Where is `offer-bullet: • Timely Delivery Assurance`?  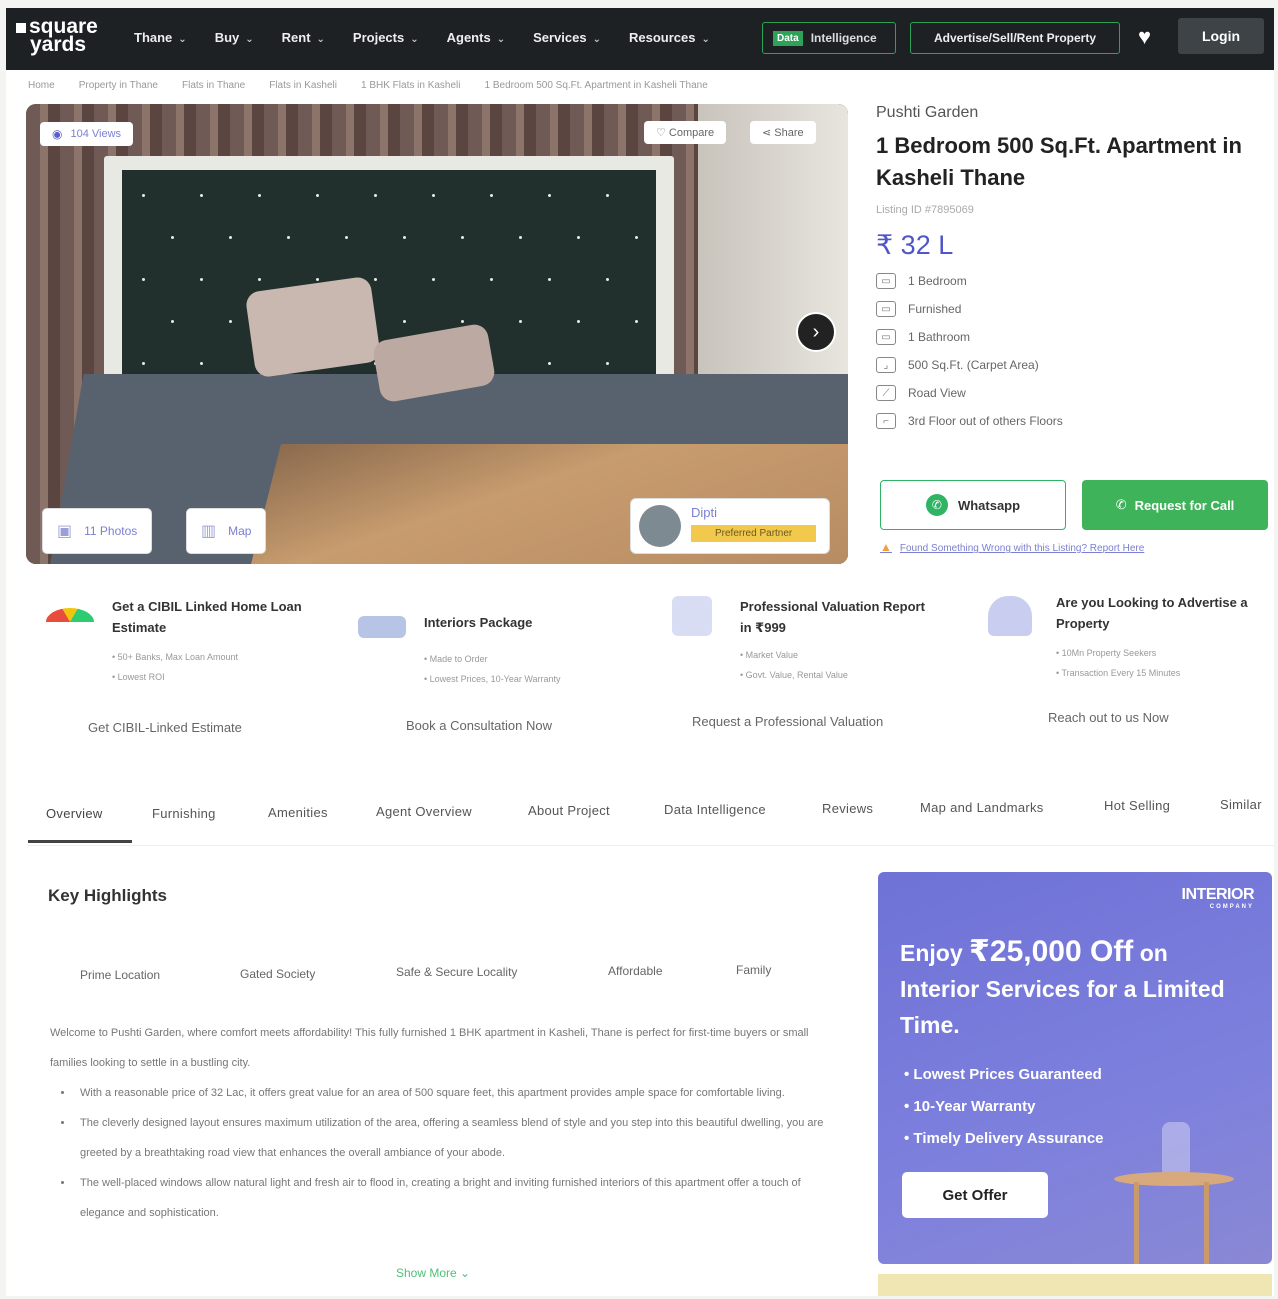
offer-bullet: • Timely Delivery Assurance is located at coordinates (1004, 1138).